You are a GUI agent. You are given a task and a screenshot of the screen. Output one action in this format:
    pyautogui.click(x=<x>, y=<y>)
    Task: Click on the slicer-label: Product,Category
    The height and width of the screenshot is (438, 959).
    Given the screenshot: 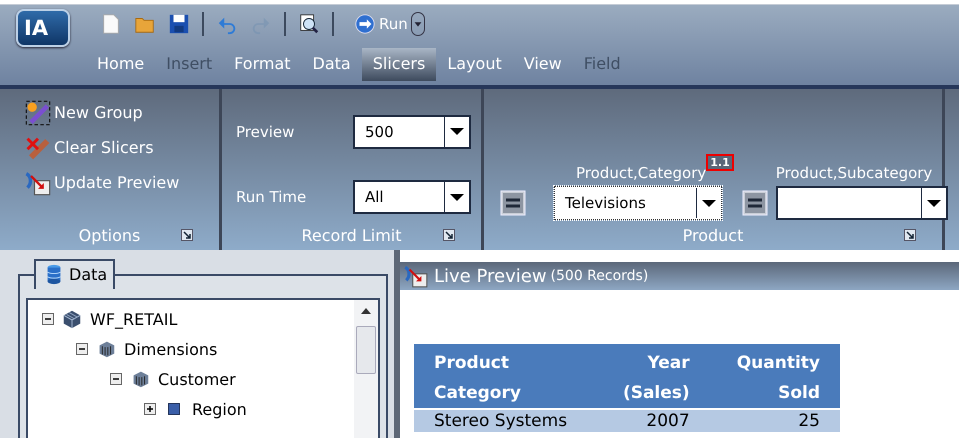 What is the action you would take?
    pyautogui.click(x=641, y=173)
    